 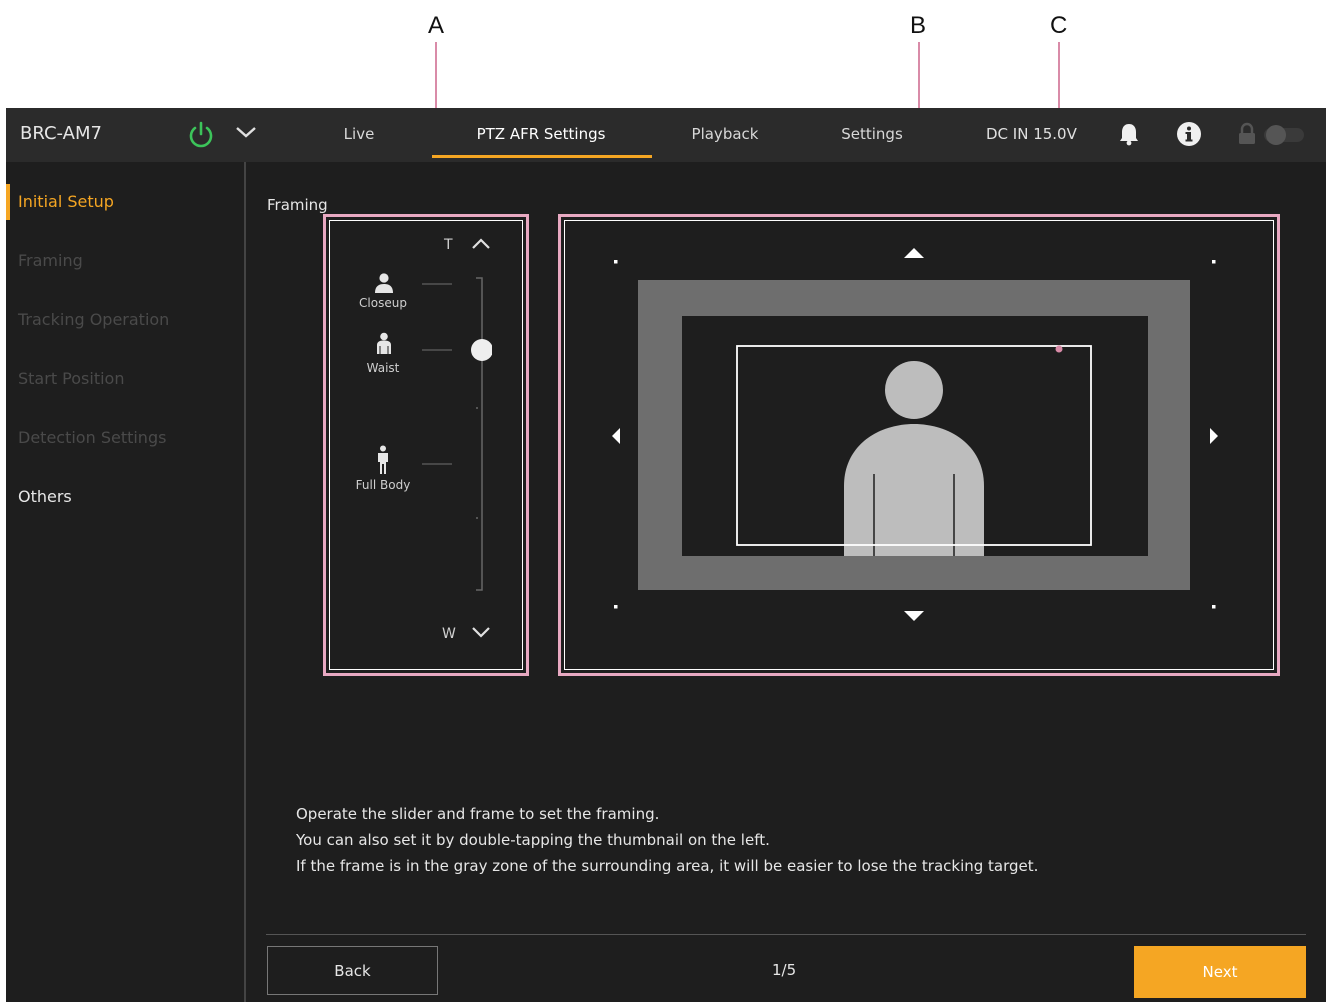 What do you see at coordinates (542, 156) in the screenshot?
I see `active-tab-indicator` at bounding box center [542, 156].